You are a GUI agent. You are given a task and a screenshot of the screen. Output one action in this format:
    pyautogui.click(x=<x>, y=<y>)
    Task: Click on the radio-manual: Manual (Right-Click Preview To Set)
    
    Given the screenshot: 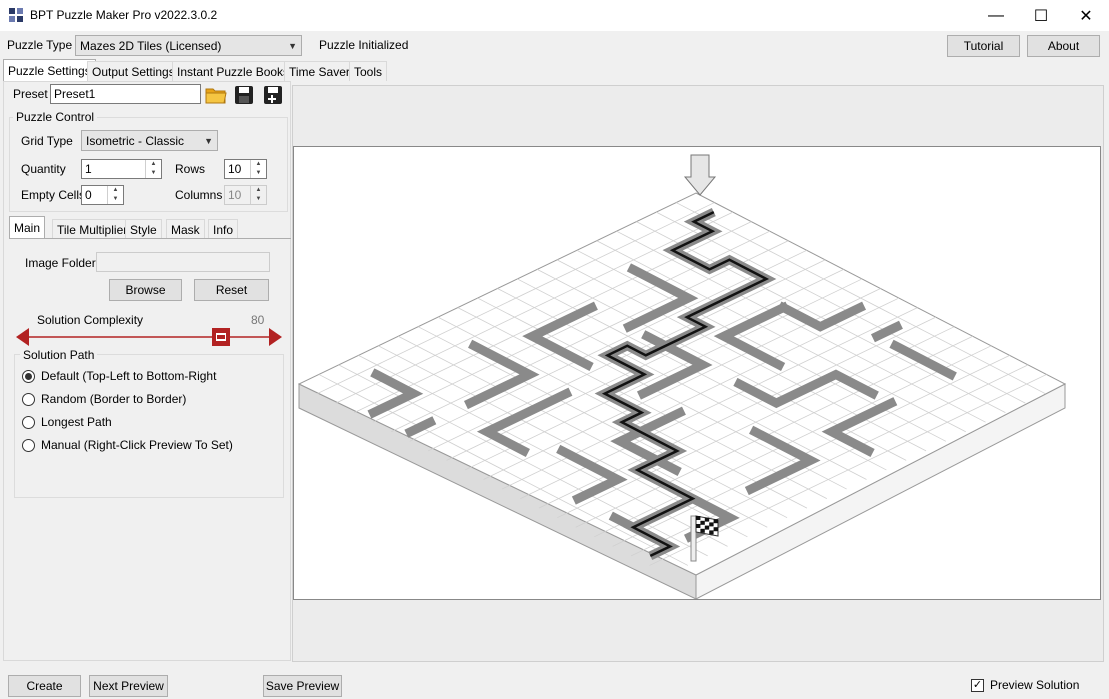 What is the action you would take?
    pyautogui.click(x=127, y=445)
    